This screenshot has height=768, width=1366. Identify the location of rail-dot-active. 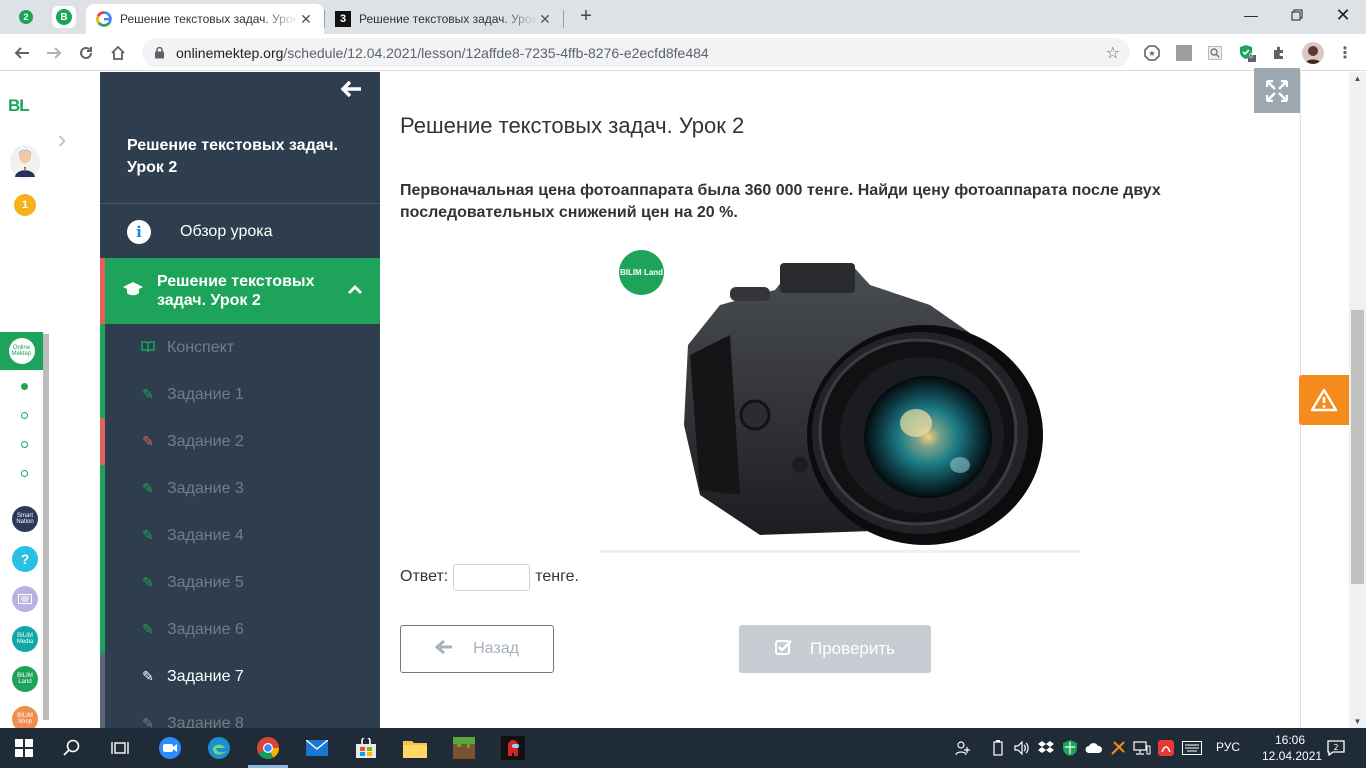
(24, 386).